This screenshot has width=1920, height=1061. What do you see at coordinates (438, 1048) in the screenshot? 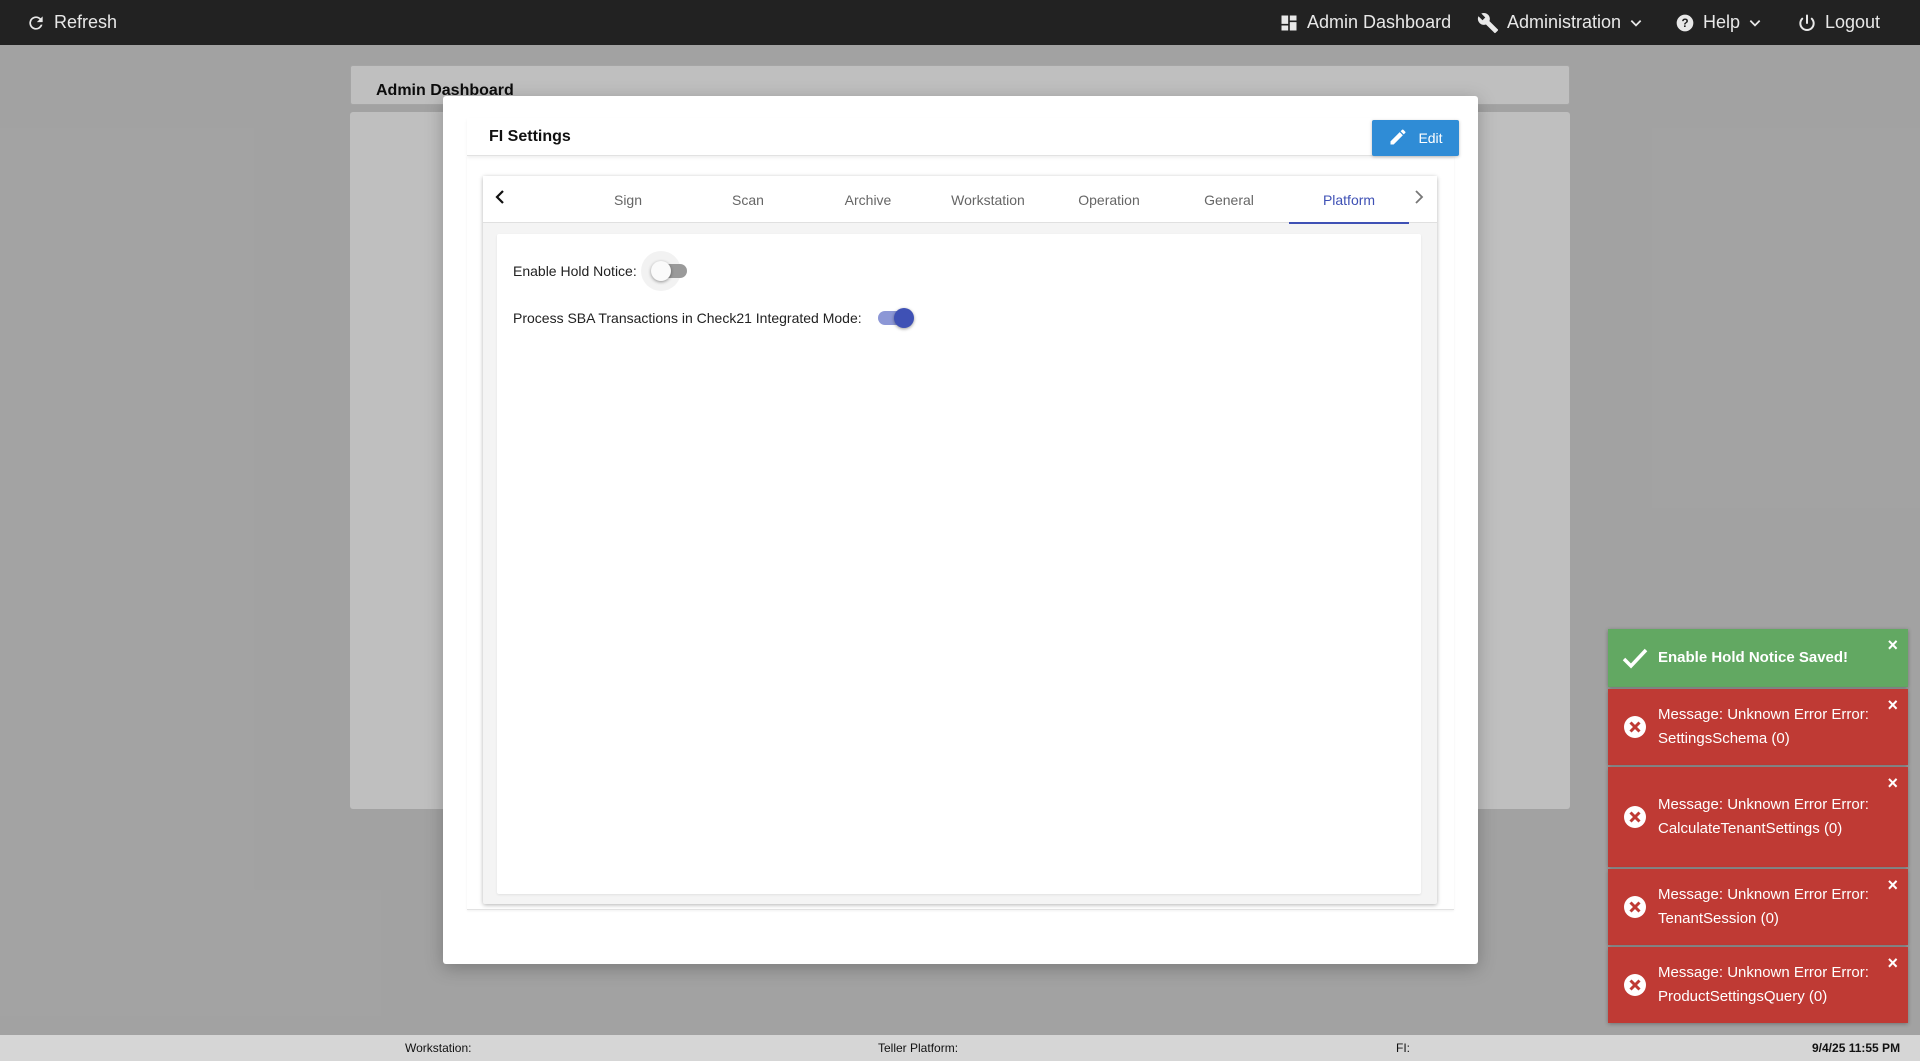
I see `workstation-label: Workstation:` at bounding box center [438, 1048].